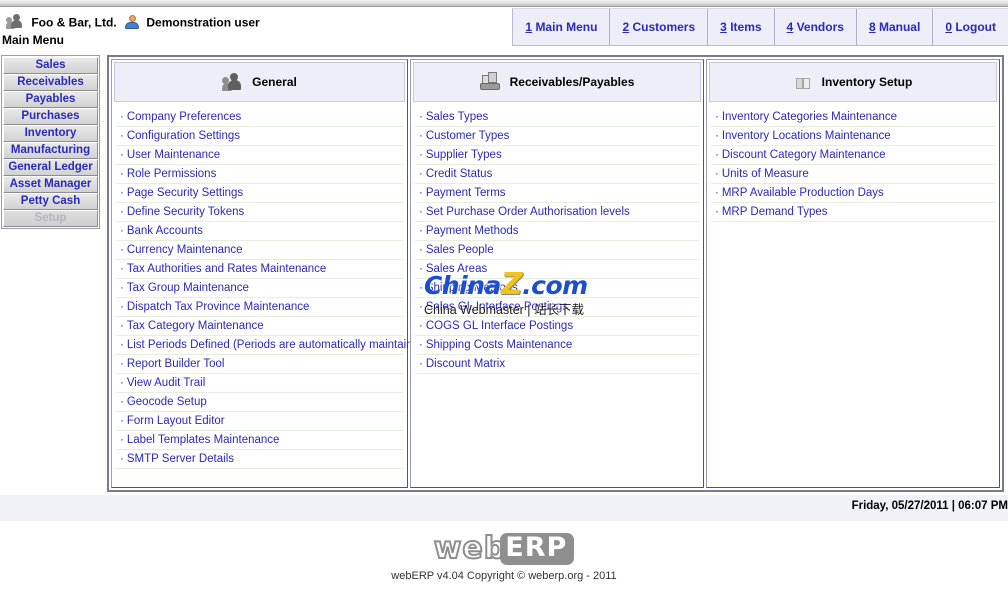 The width and height of the screenshot is (1008, 589). Describe the element at coordinates (50, 65) in the screenshot. I see `sidebar-item-sales: Sales` at that location.